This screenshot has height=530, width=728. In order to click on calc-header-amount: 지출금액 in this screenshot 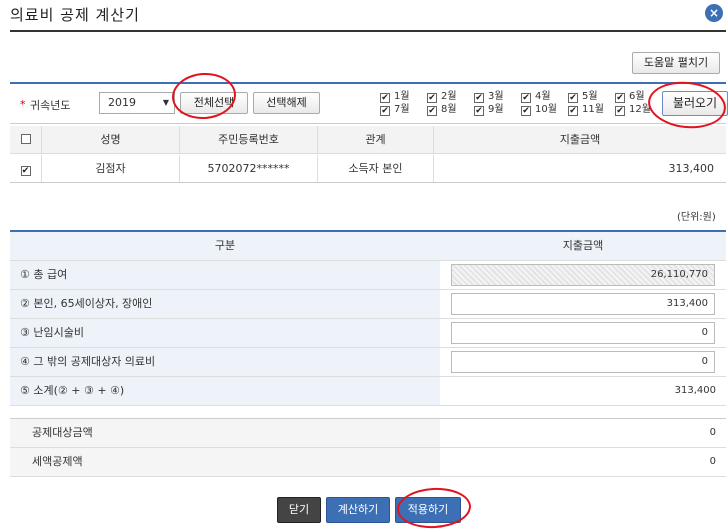, I will do `click(583, 246)`.